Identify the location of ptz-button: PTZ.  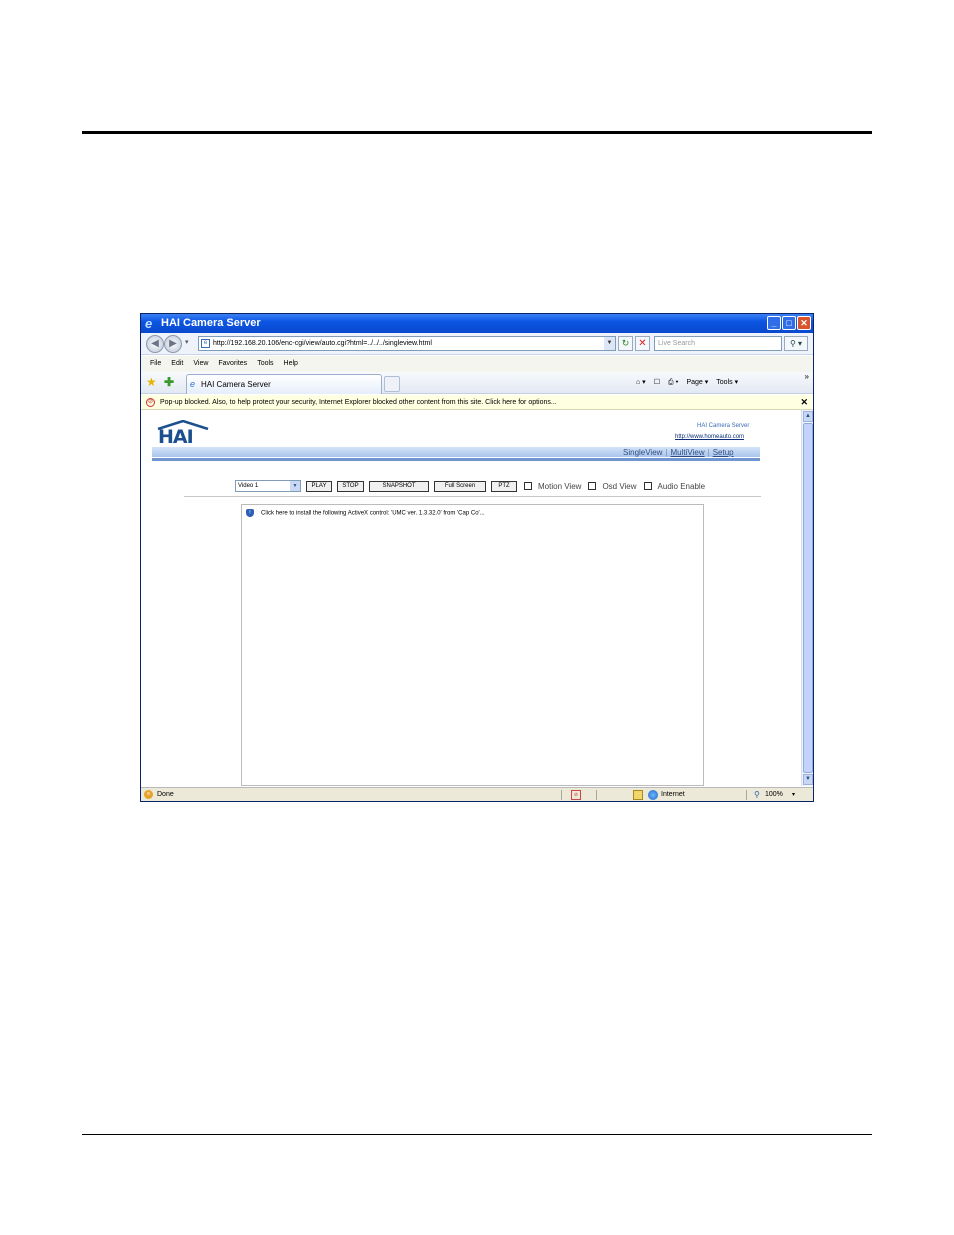
(504, 486).